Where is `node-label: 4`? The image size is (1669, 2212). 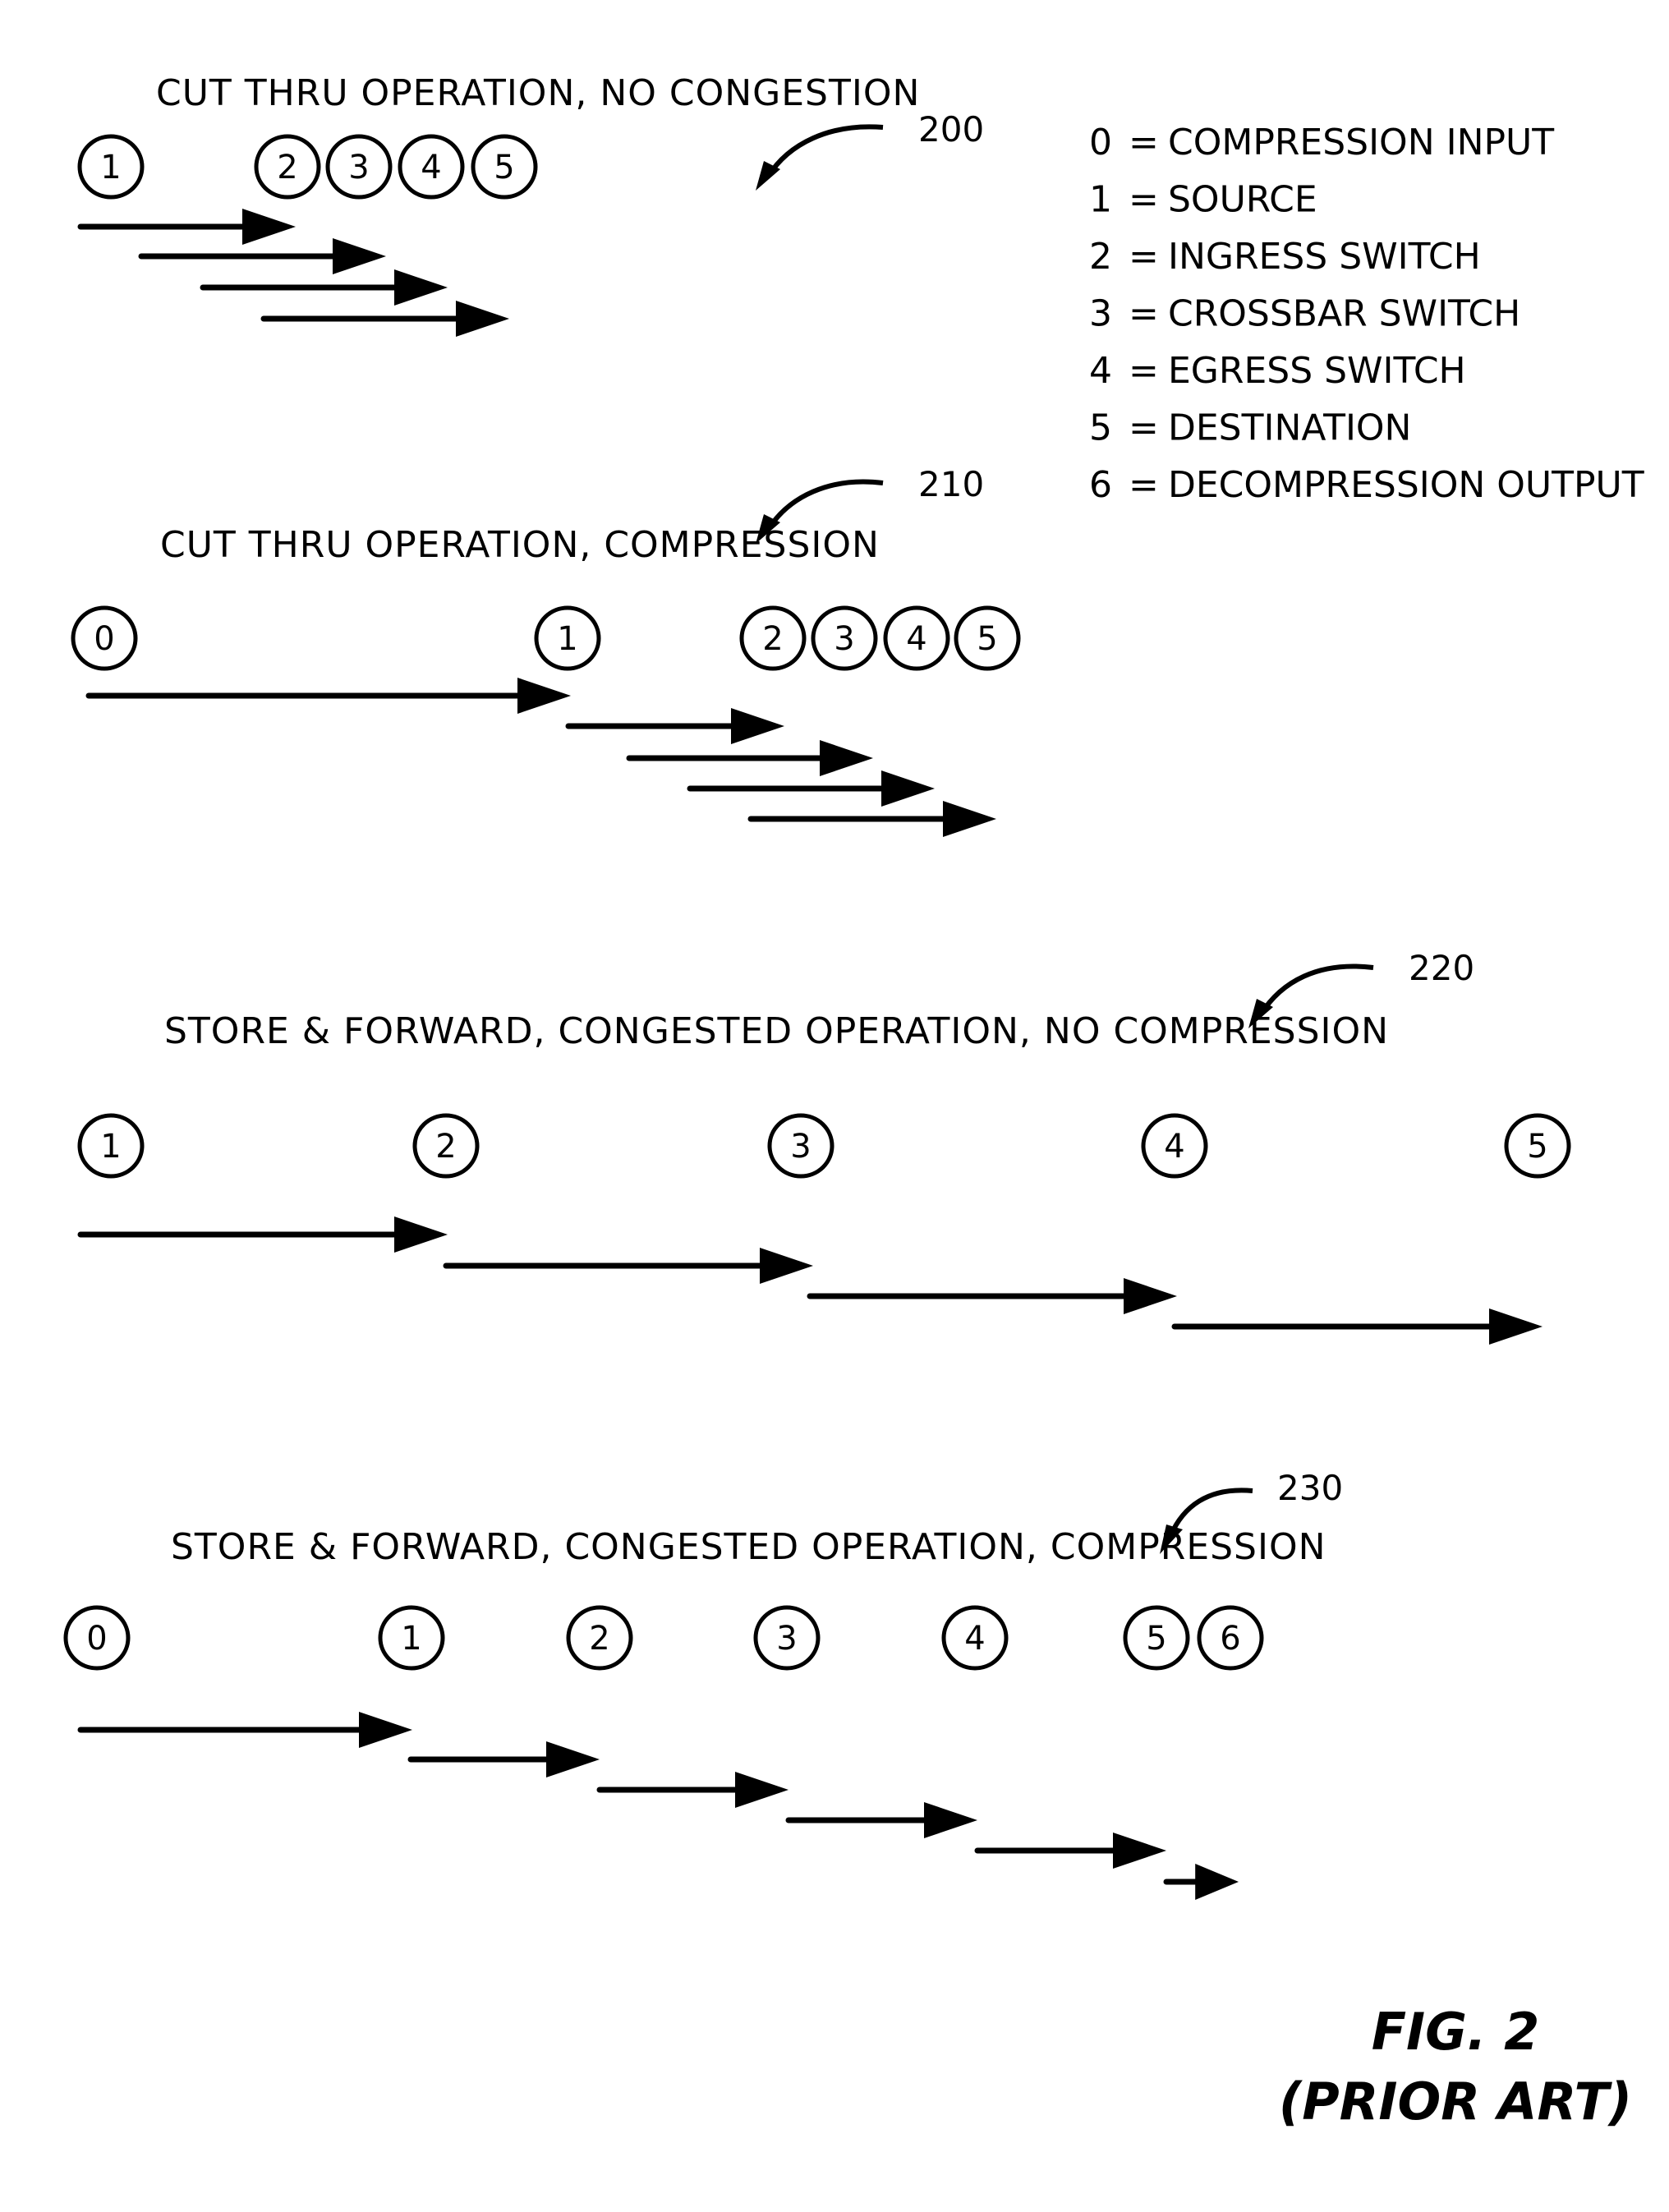
node-label: 4 is located at coordinates (974, 1639).